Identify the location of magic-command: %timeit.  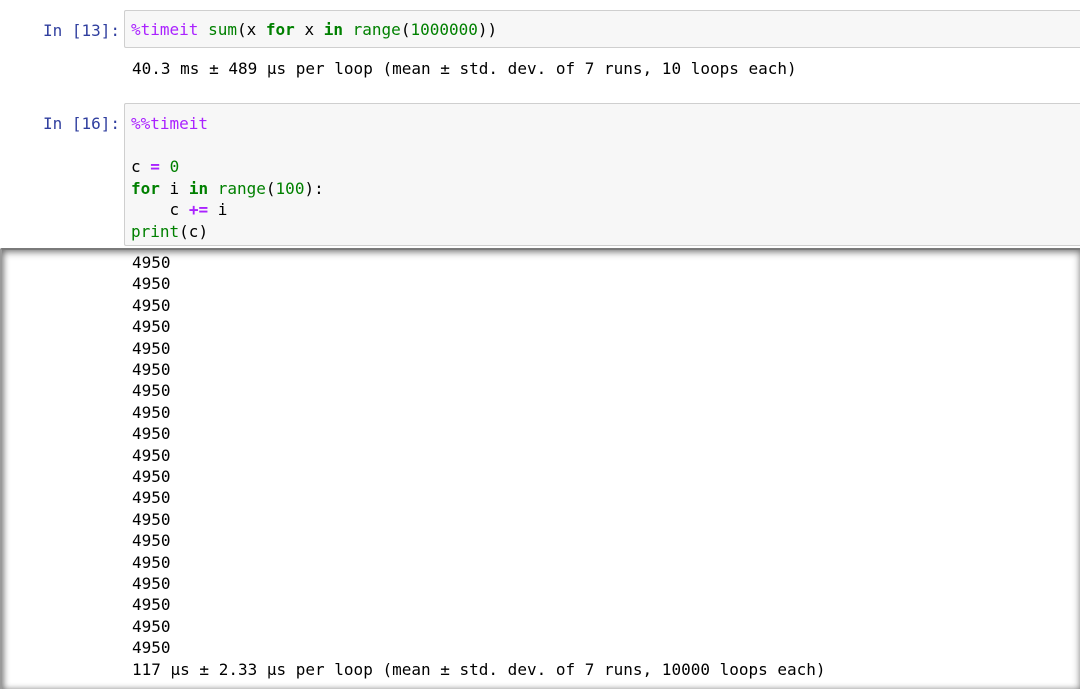
(165, 29).